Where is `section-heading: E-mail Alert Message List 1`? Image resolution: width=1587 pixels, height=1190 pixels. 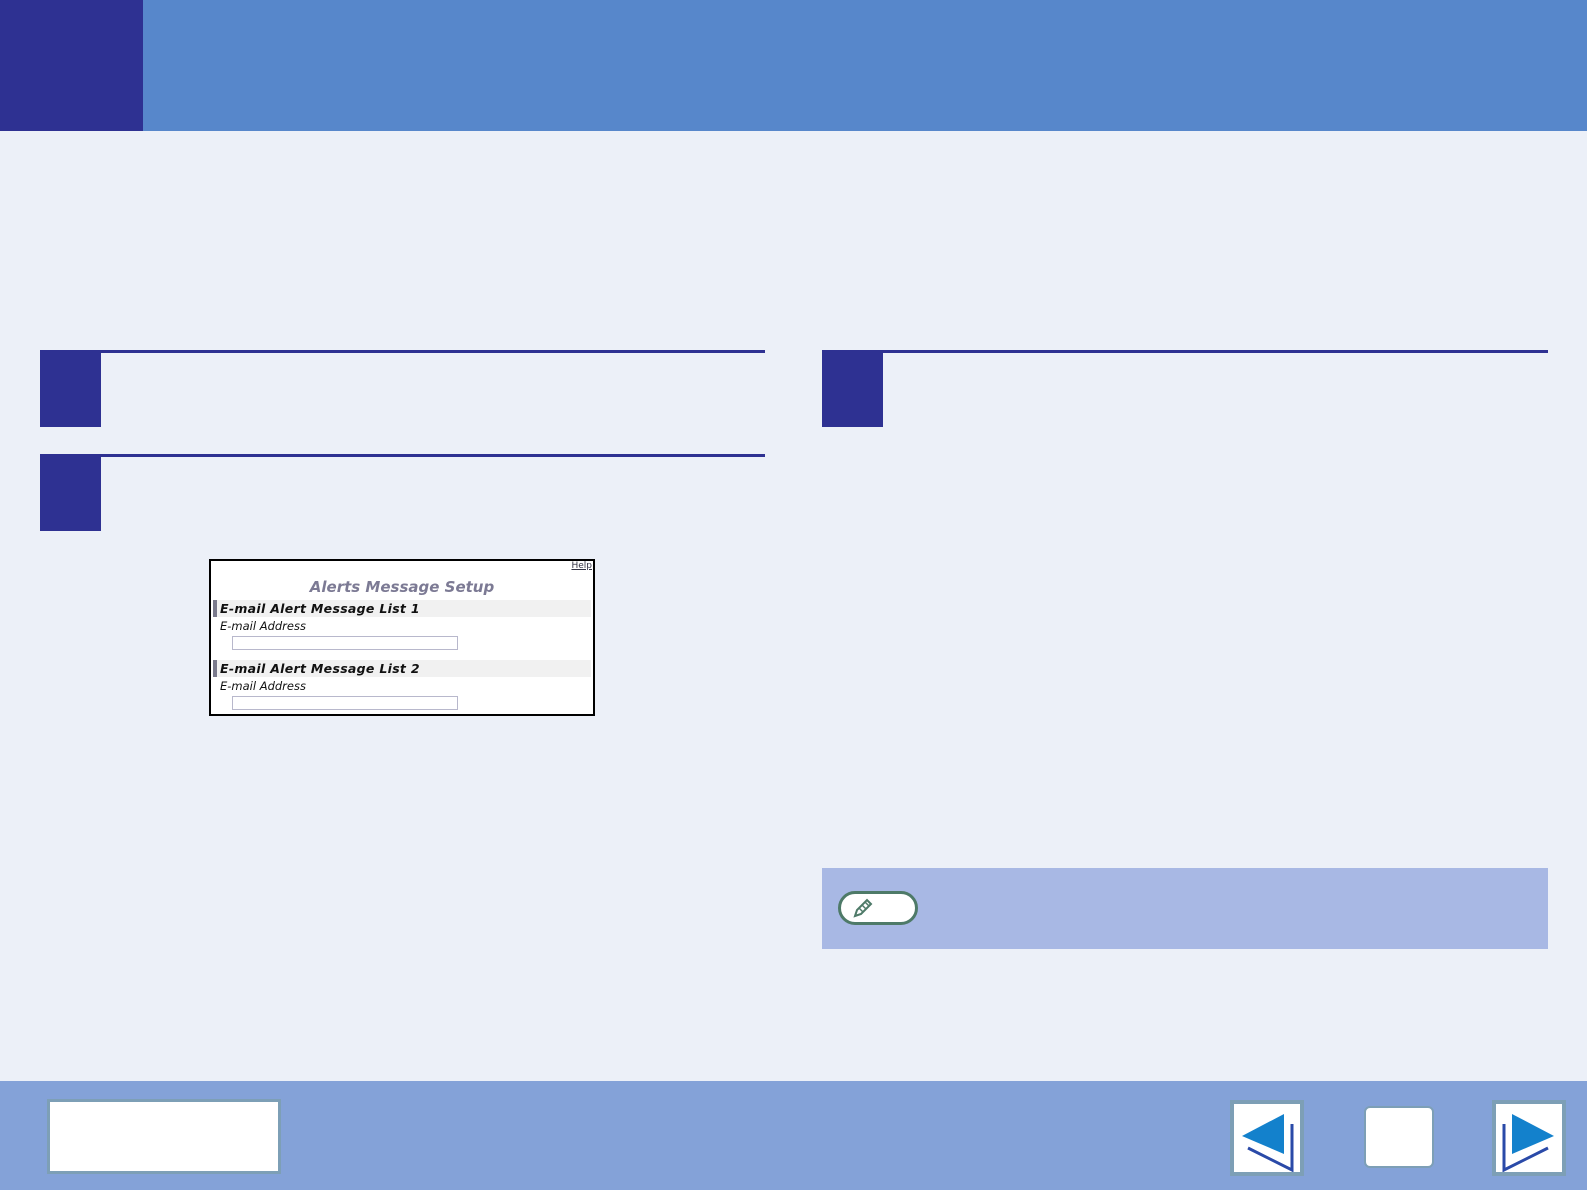 section-heading: E-mail Alert Message List 1 is located at coordinates (402, 608).